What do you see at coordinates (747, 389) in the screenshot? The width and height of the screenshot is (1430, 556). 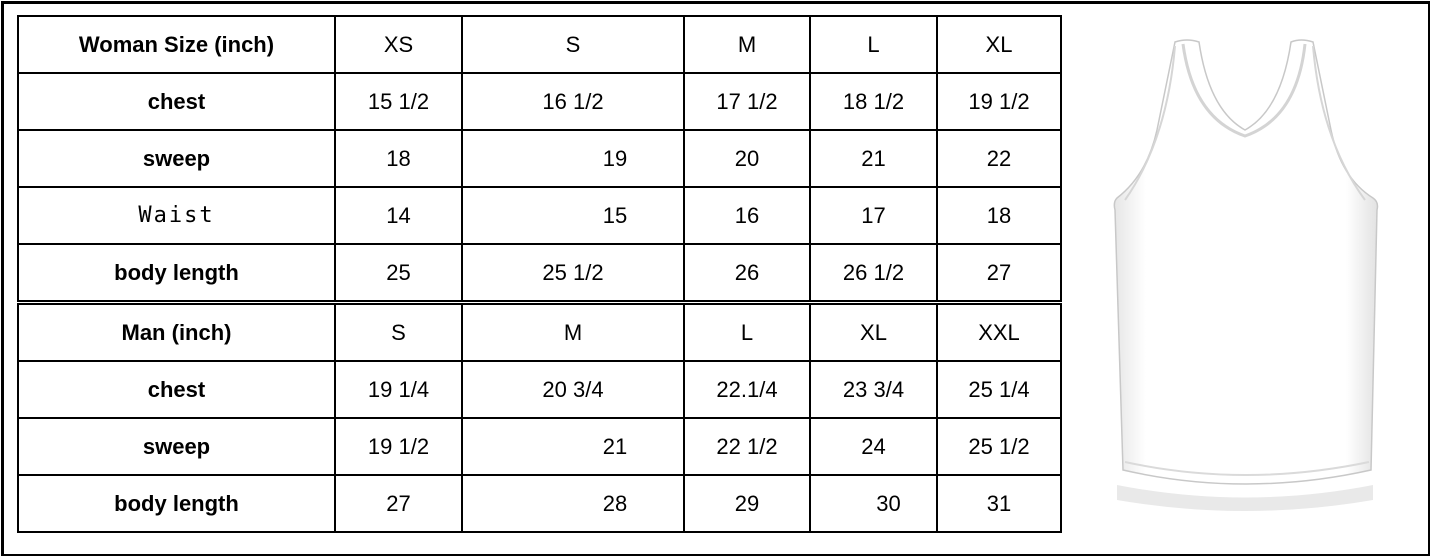 I see `cell: 22.1/4` at bounding box center [747, 389].